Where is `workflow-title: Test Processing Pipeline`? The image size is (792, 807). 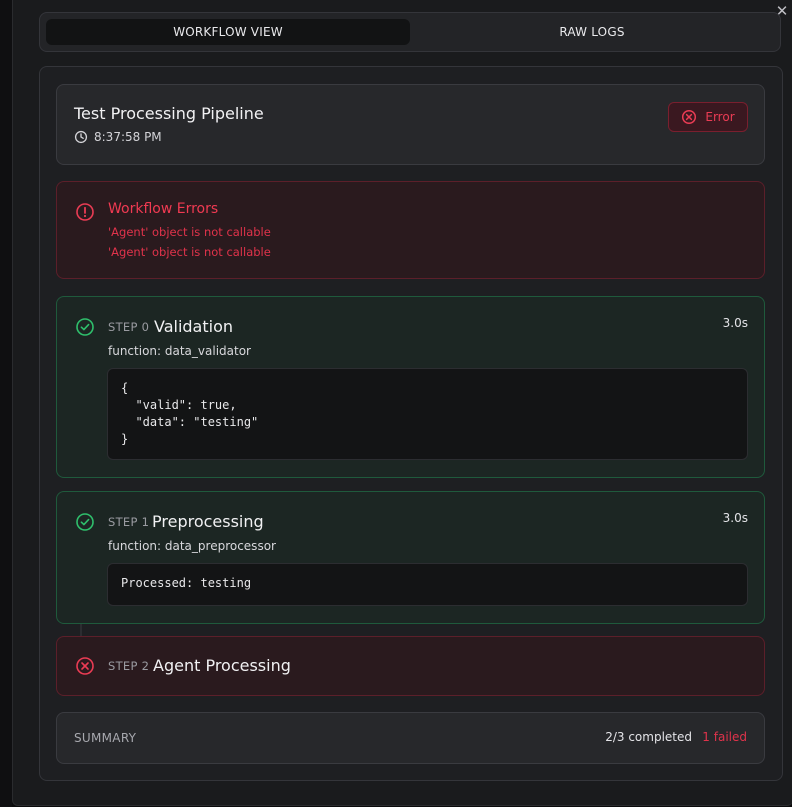
workflow-title: Test Processing Pipeline is located at coordinates (169, 113).